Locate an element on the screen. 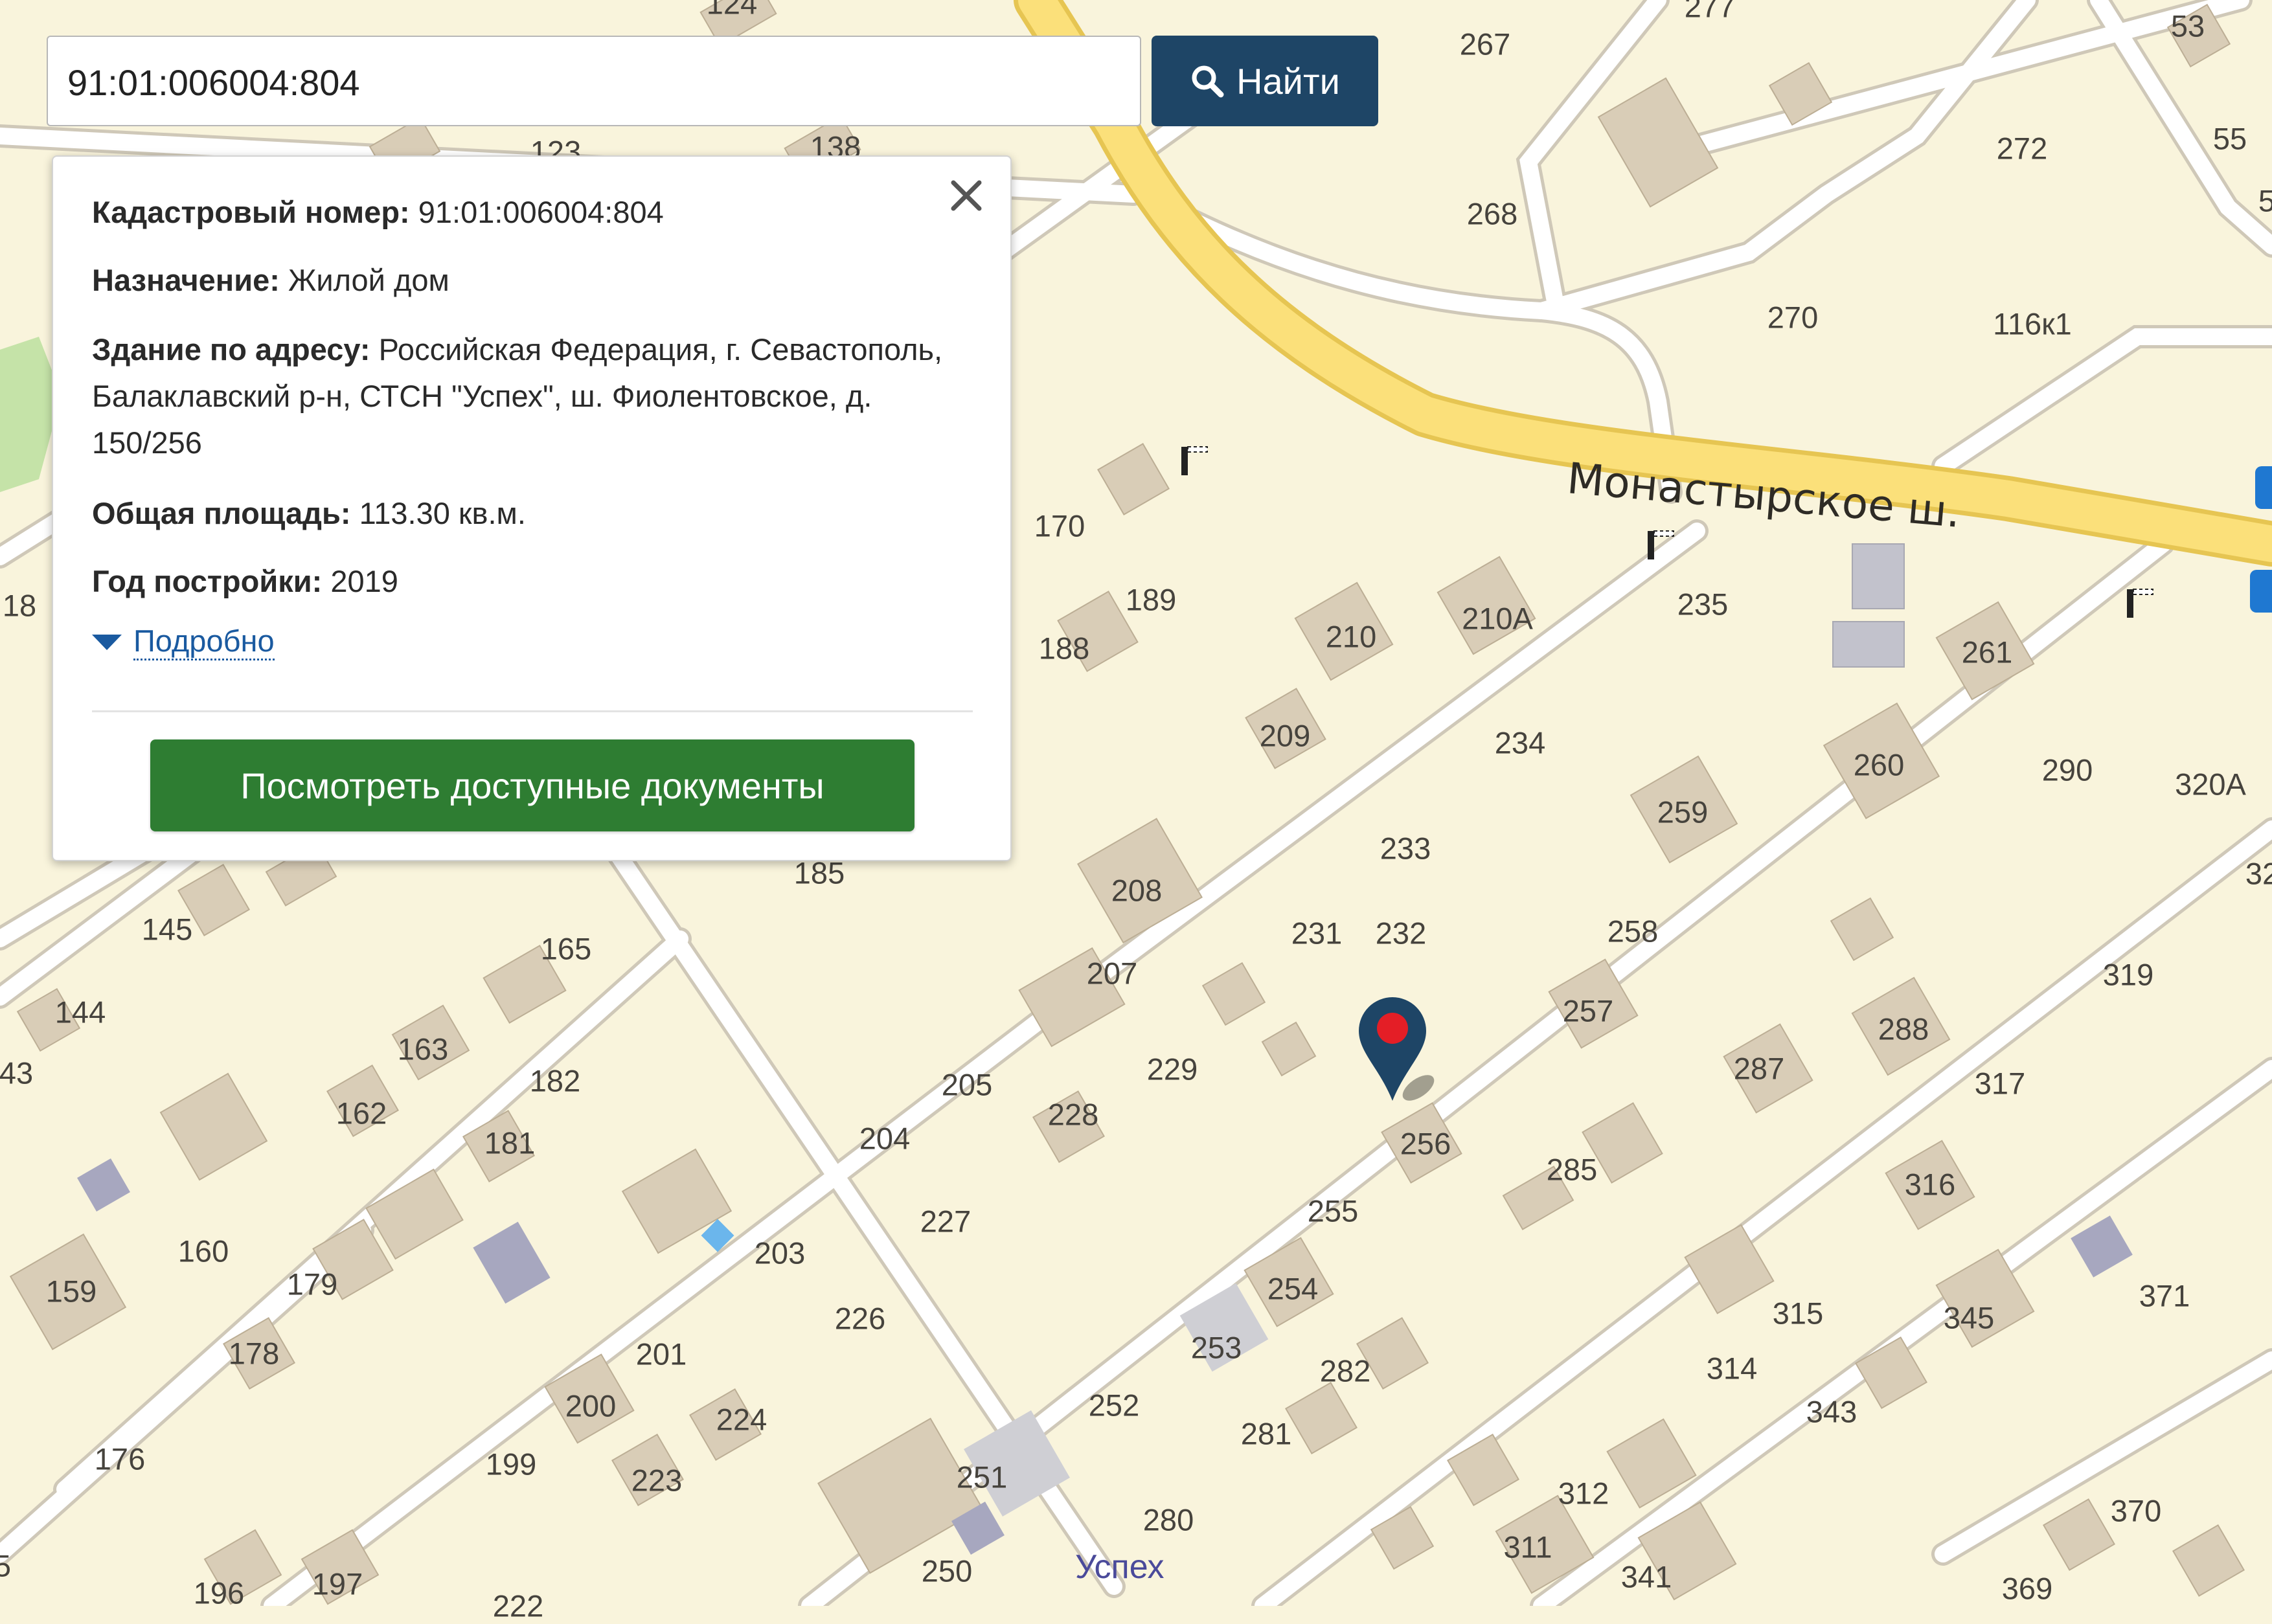 The image size is (2272, 1624). house-number: 234 is located at coordinates (1520, 742).